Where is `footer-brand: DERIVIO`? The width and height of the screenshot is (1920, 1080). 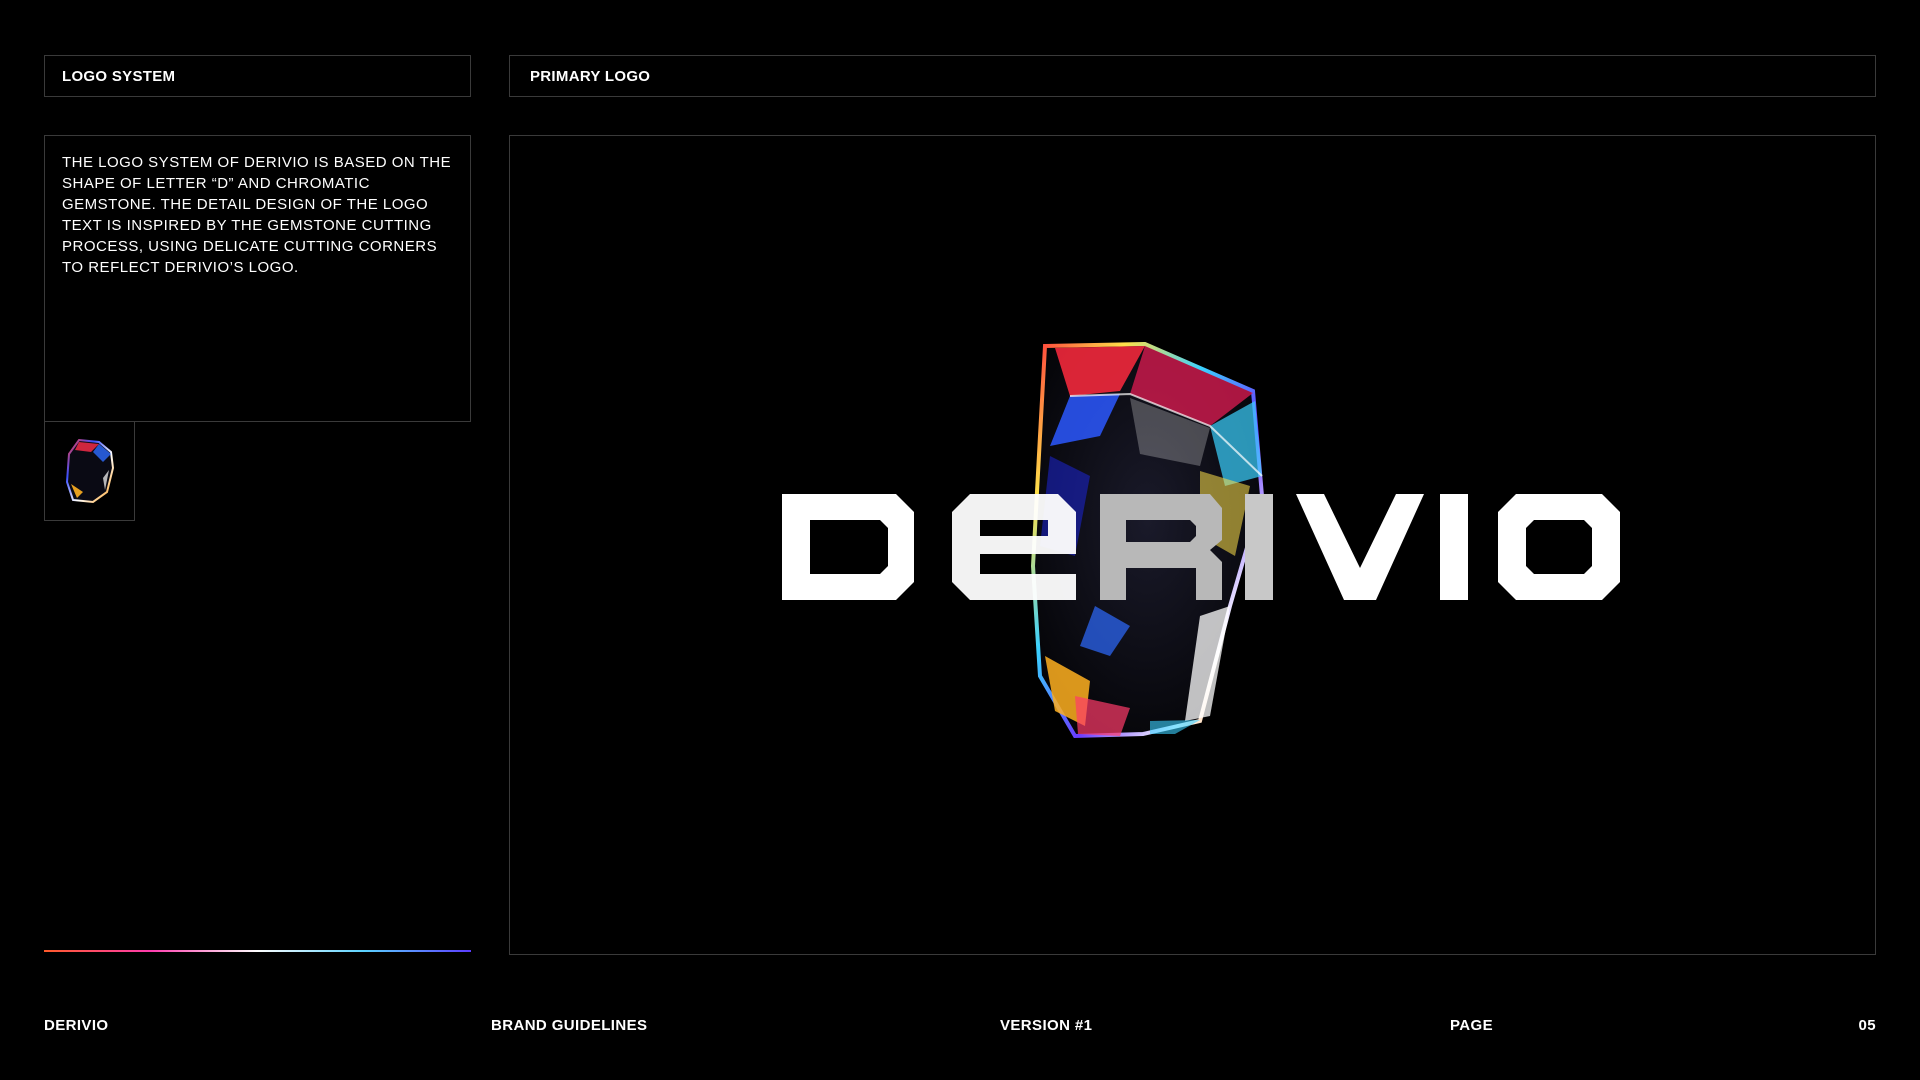 footer-brand: DERIVIO is located at coordinates (76, 1025).